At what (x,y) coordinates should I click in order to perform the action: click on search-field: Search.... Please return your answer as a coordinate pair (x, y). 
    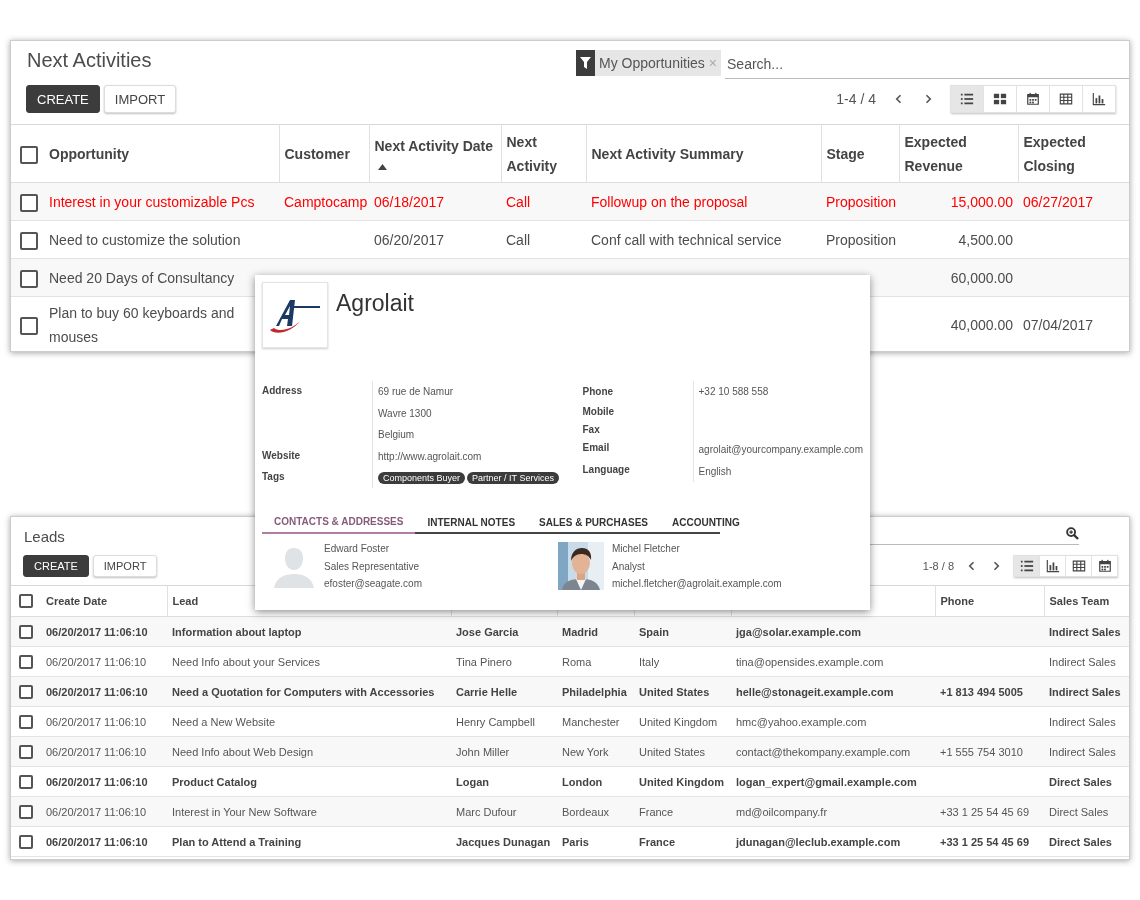
    Looking at the image, I should click on (927, 64).